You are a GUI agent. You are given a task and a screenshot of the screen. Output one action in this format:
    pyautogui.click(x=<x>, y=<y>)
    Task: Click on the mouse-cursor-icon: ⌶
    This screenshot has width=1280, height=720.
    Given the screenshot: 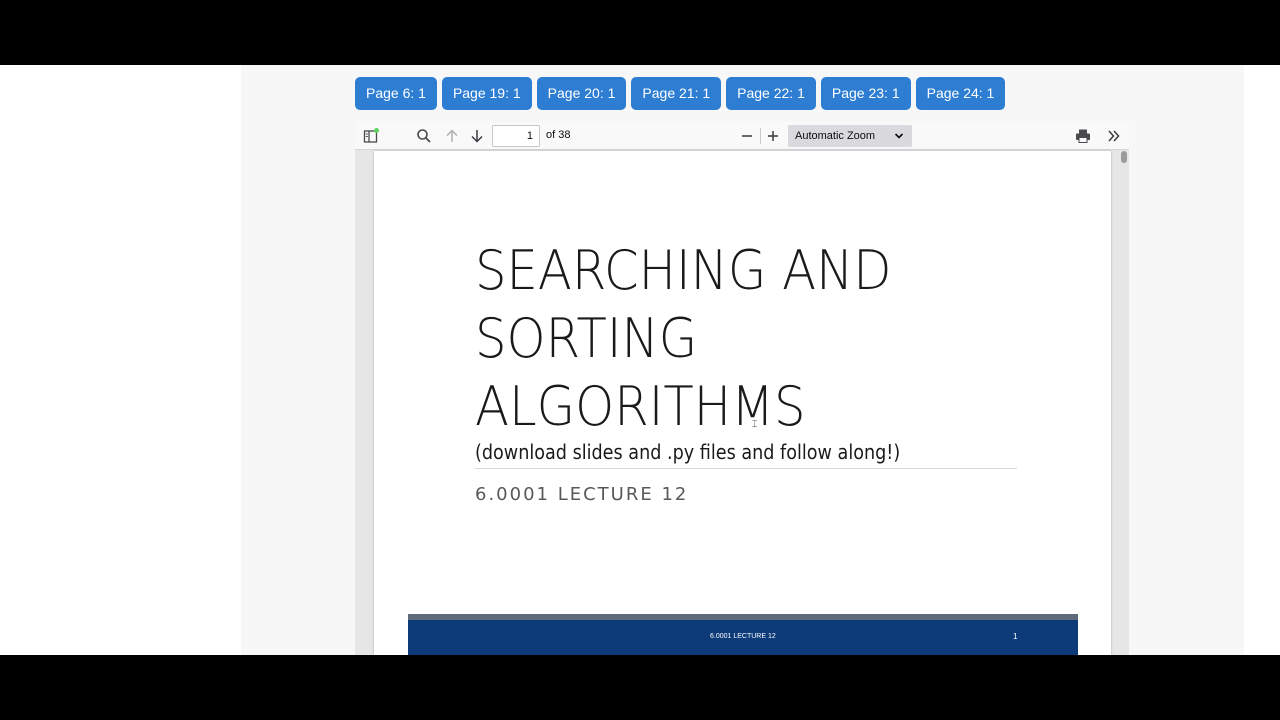 What is the action you would take?
    pyautogui.click(x=755, y=424)
    